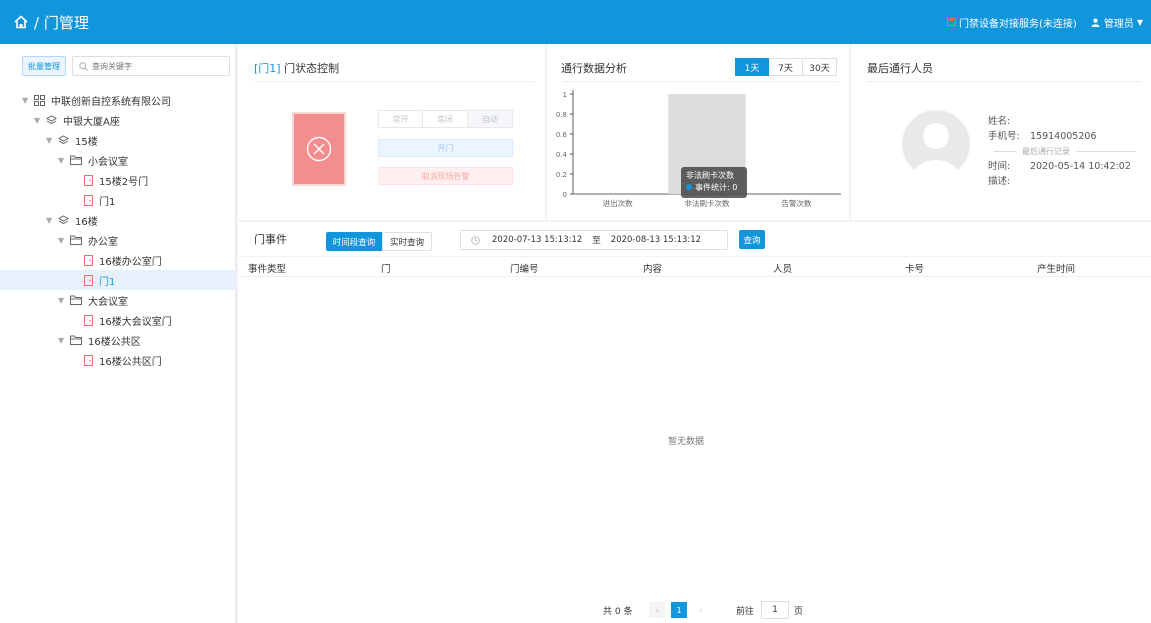 Image resolution: width=1151 pixels, height=623 pixels. I want to click on tree-node-label: 小会议室, so click(108, 162).